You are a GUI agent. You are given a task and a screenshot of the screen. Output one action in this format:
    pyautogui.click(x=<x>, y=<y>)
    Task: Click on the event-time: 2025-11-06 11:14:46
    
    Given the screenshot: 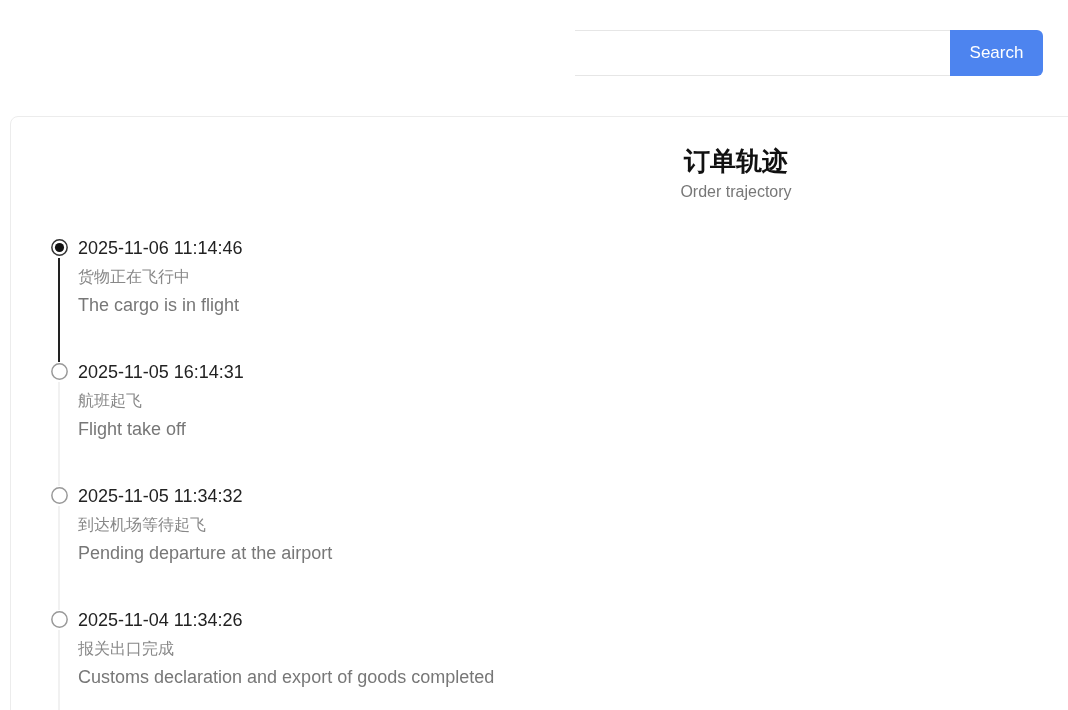 What is the action you would take?
    pyautogui.click(x=160, y=248)
    